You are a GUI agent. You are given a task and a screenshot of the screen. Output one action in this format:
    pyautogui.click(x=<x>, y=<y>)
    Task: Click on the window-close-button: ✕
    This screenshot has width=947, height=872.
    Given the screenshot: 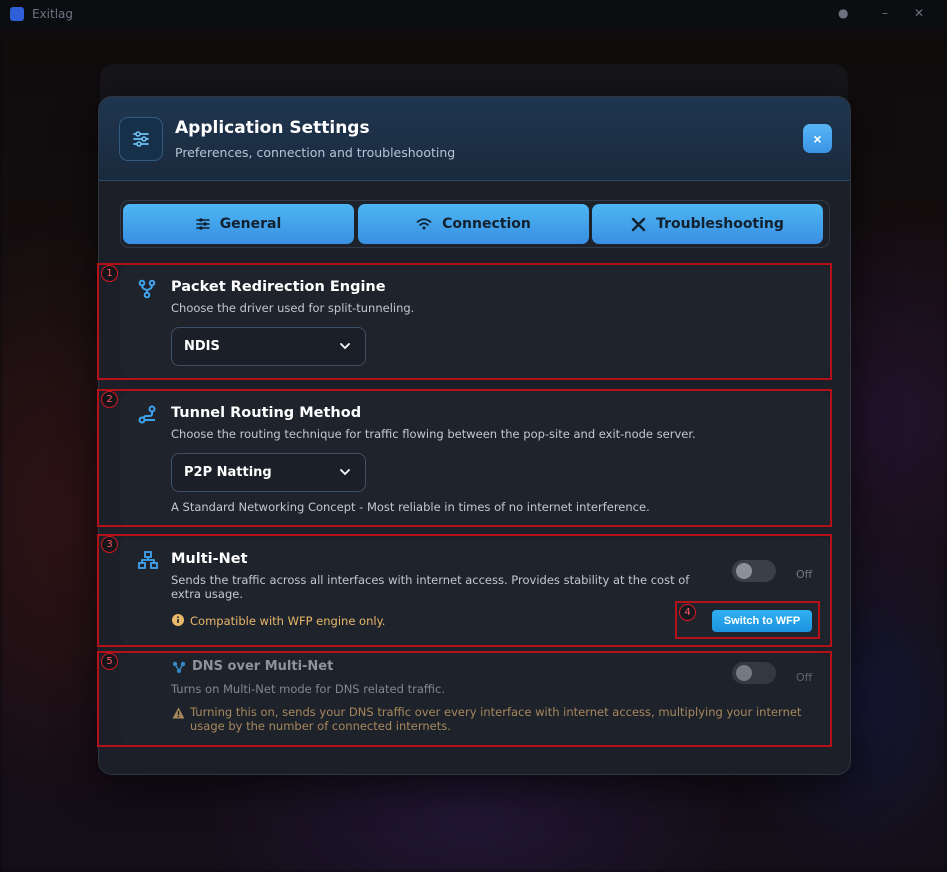 What is the action you would take?
    pyautogui.click(x=919, y=13)
    